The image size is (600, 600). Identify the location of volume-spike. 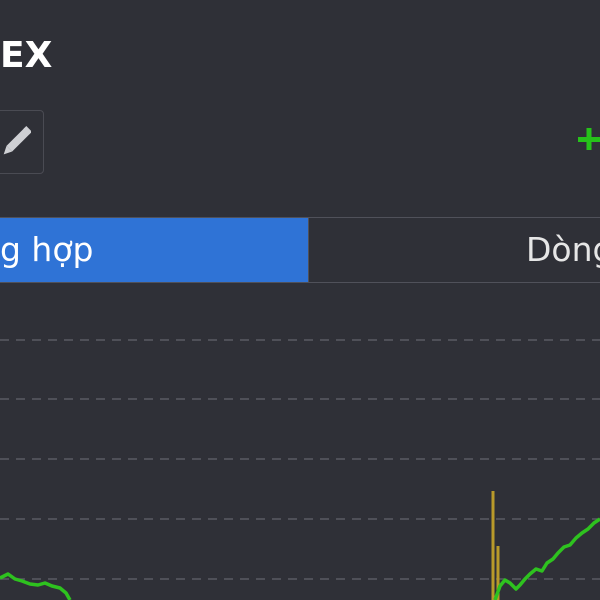
(495, 545).